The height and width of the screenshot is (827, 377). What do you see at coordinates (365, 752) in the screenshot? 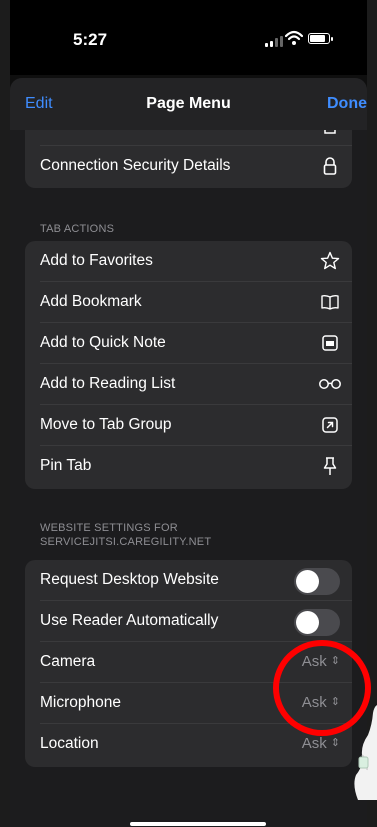
I see `pointing-hand-icon` at bounding box center [365, 752].